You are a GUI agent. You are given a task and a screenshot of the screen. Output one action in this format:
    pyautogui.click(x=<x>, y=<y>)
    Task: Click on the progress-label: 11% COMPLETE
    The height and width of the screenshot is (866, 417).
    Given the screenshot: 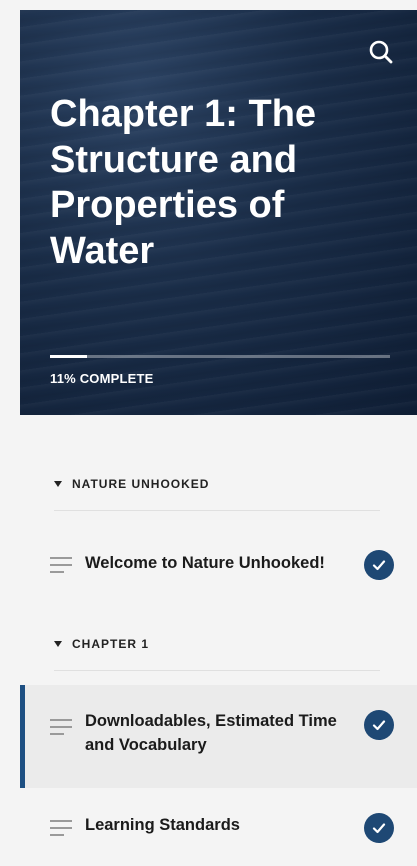 What is the action you would take?
    pyautogui.click(x=102, y=378)
    